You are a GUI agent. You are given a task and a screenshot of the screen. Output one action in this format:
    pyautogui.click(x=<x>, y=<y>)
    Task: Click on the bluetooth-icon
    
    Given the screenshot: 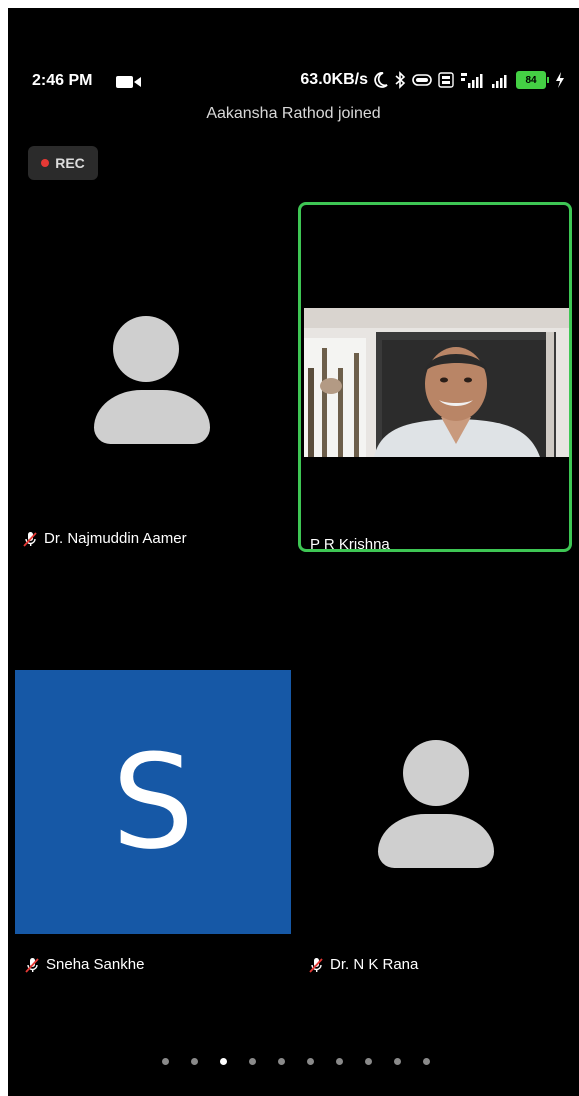 What is the action you would take?
    pyautogui.click(x=400, y=80)
    